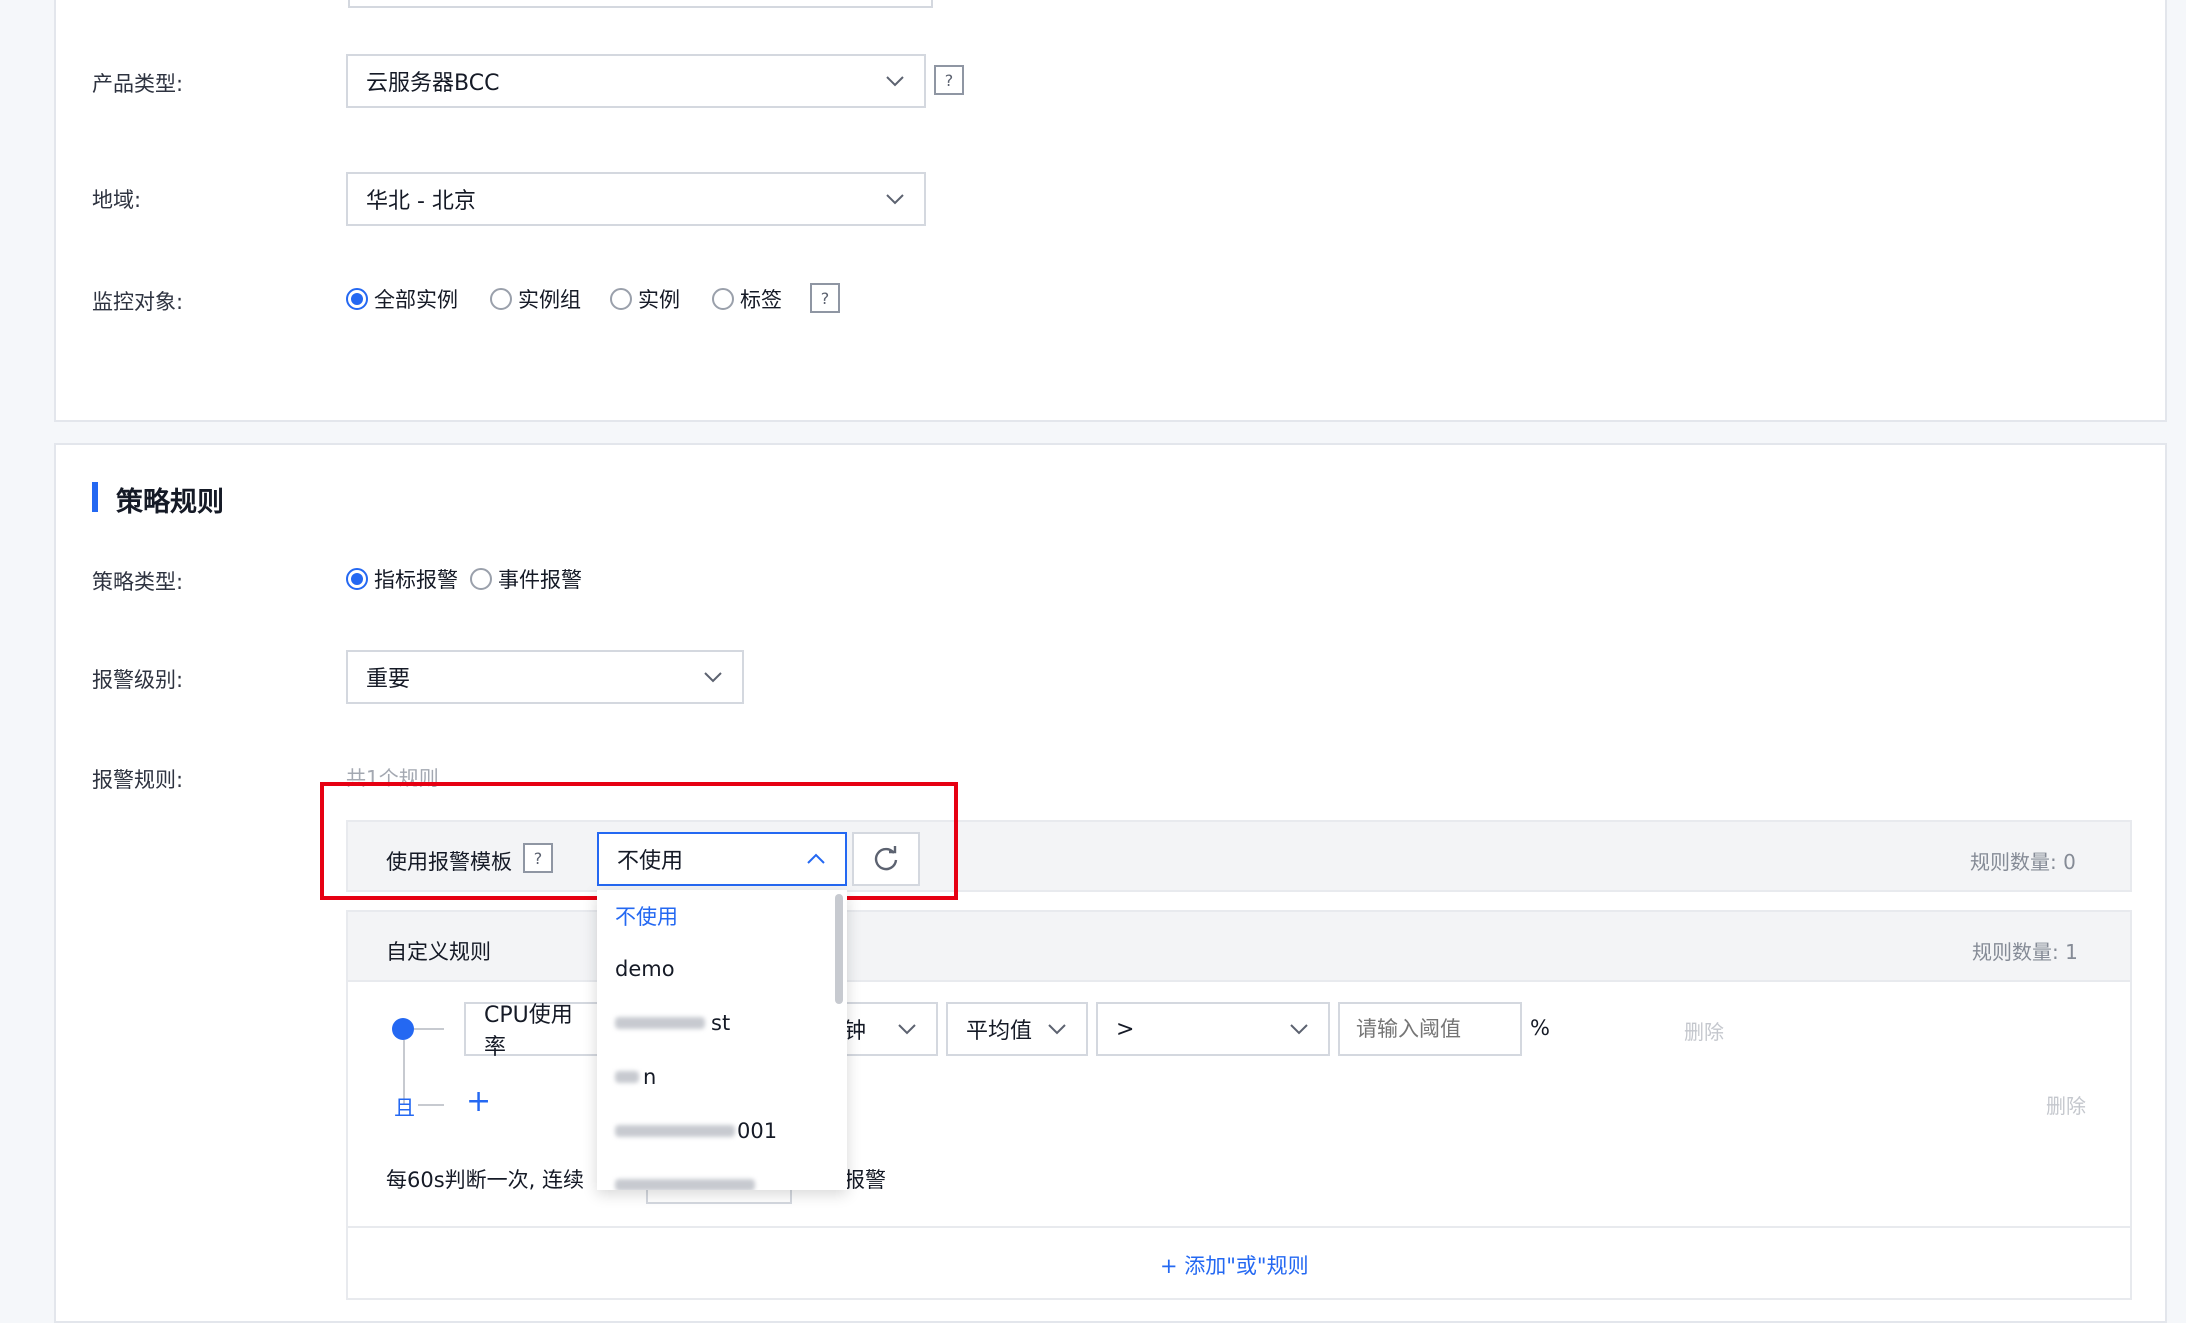 The width and height of the screenshot is (2186, 1323). Describe the element at coordinates (636, 199) in the screenshot. I see `region-select: 华北 - 北京` at that location.